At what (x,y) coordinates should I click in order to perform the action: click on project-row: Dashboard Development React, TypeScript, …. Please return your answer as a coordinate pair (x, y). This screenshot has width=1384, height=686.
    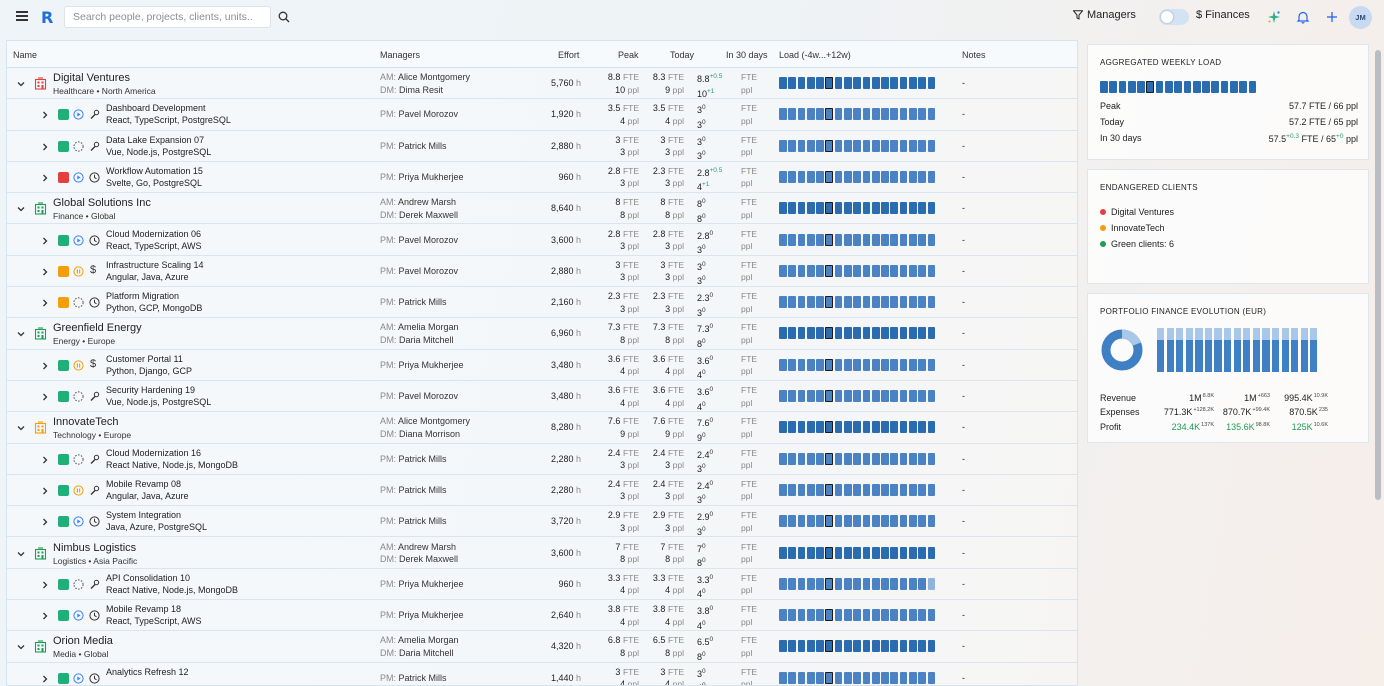
    Looking at the image, I should click on (542, 115).